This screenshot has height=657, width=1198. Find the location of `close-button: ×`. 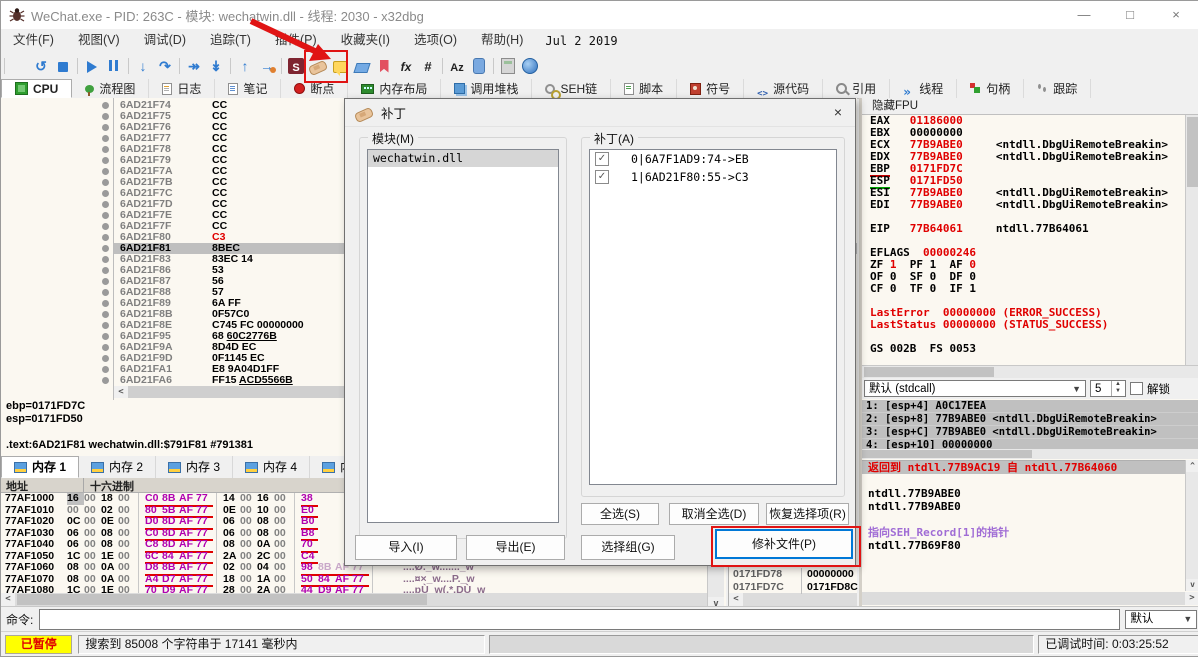

close-button: × is located at coordinates (1175, 15).